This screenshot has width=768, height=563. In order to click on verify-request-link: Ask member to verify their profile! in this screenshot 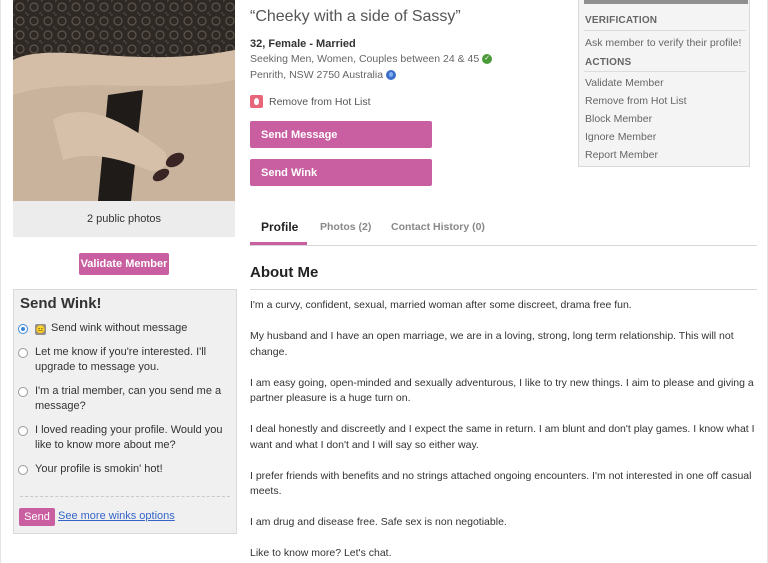, I will do `click(663, 43)`.